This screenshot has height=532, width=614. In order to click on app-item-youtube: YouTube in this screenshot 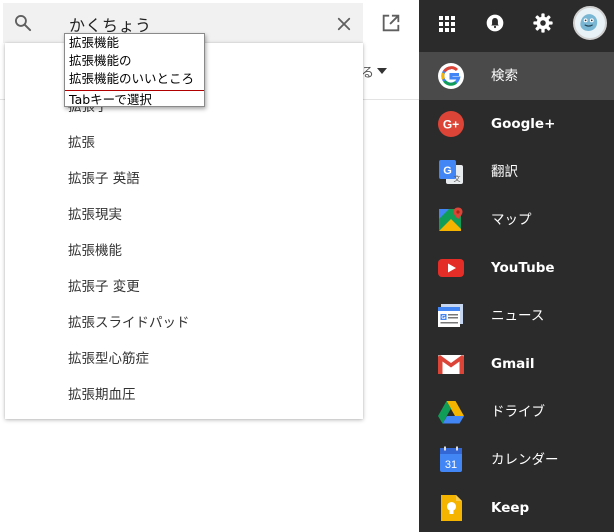, I will do `click(516, 268)`.